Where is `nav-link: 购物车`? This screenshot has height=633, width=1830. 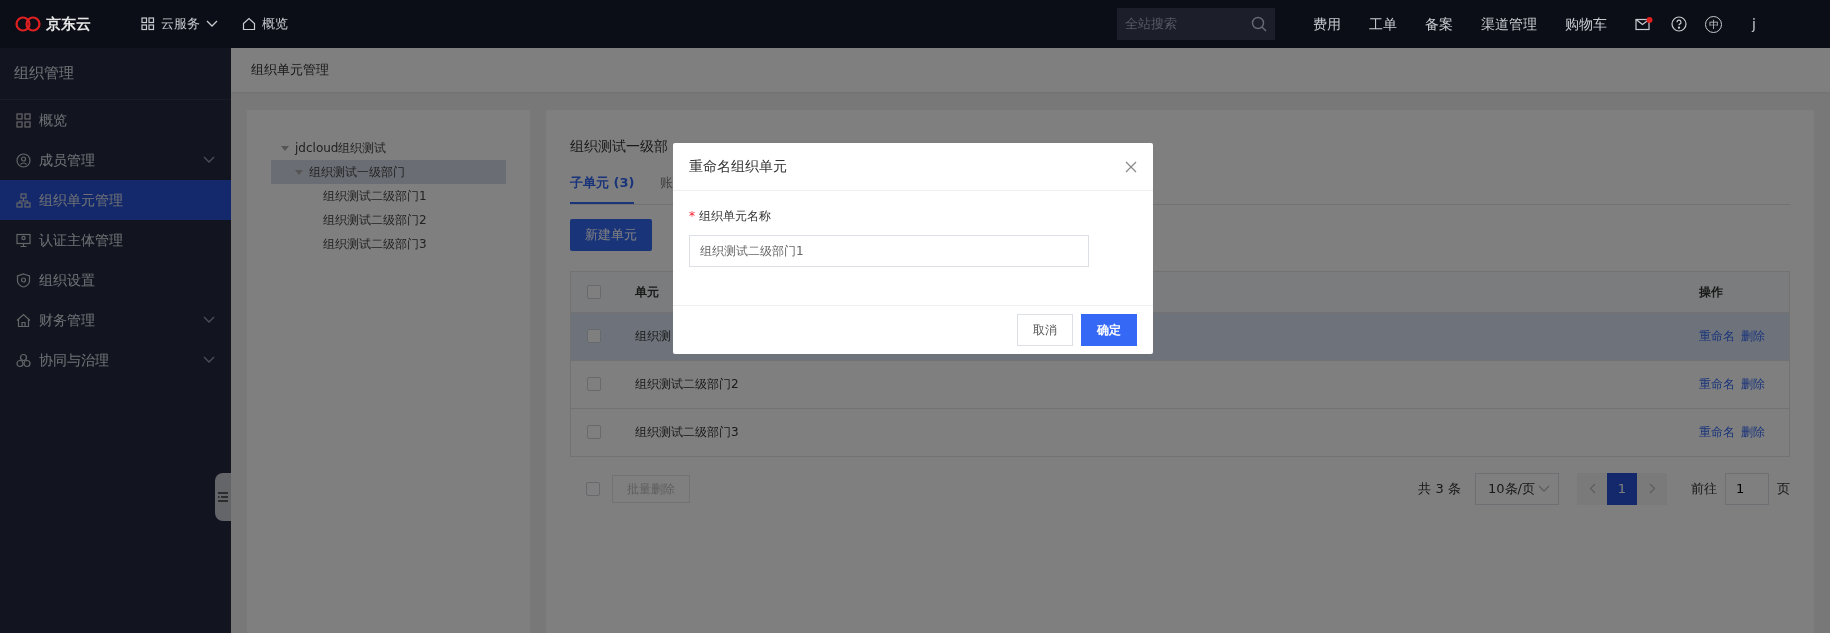 nav-link: 购物车 is located at coordinates (1586, 24).